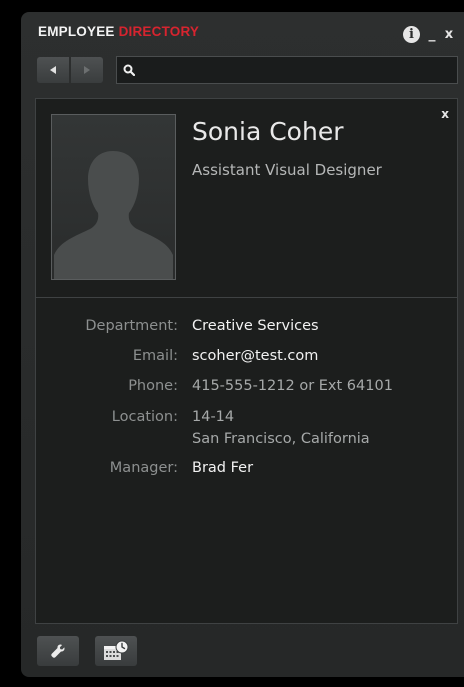  Describe the element at coordinates (76, 31) in the screenshot. I see `app-title-employee: EMPLOYEE` at that location.